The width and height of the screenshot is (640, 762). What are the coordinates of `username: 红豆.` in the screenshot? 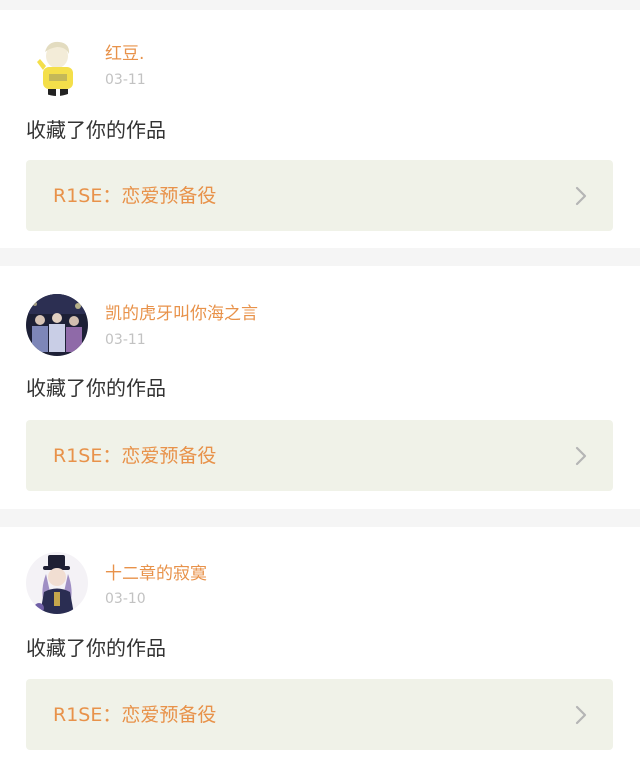 It's located at (124, 54).